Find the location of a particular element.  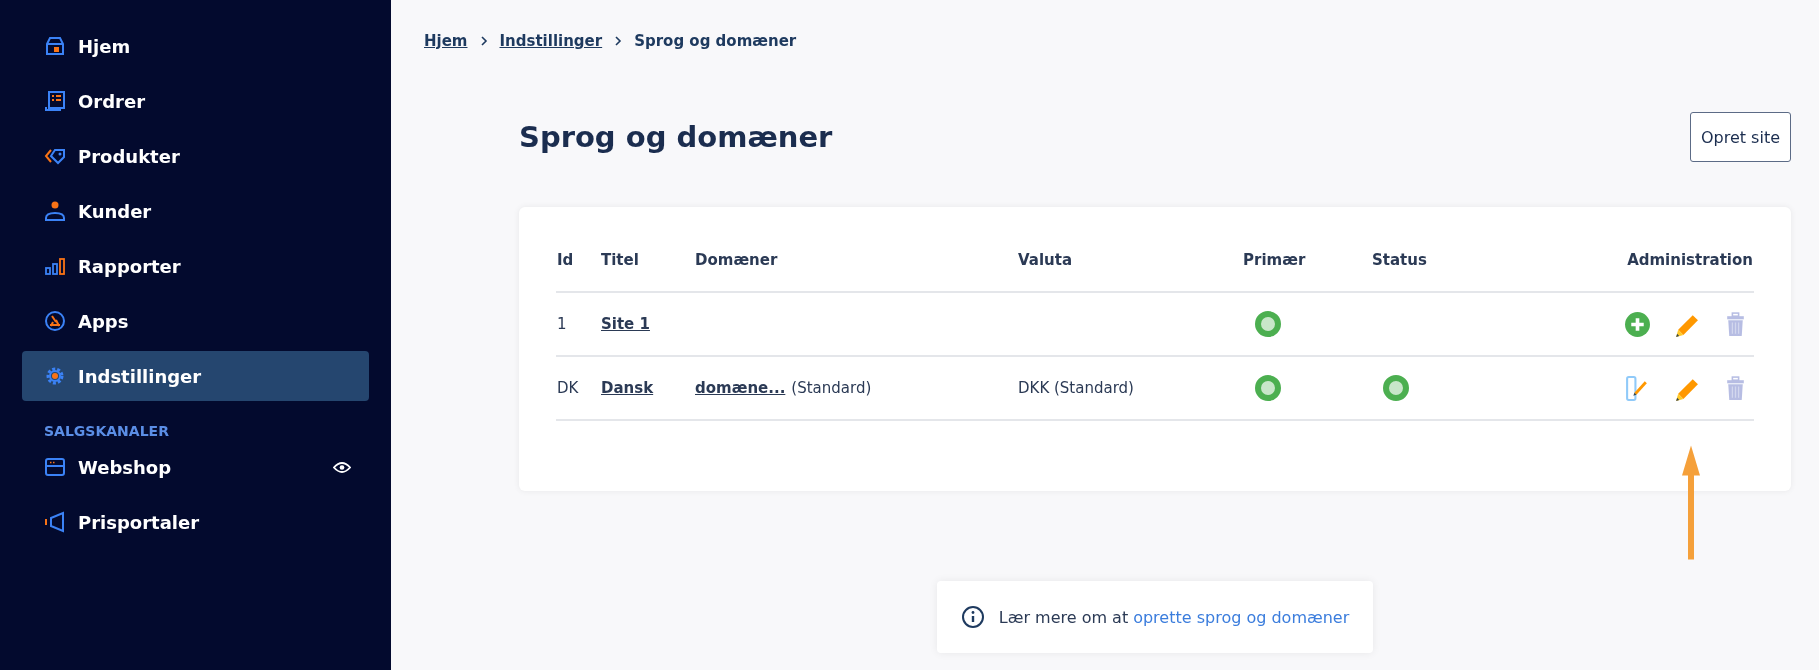

breadcrumb-link: Hjem is located at coordinates (446, 41).